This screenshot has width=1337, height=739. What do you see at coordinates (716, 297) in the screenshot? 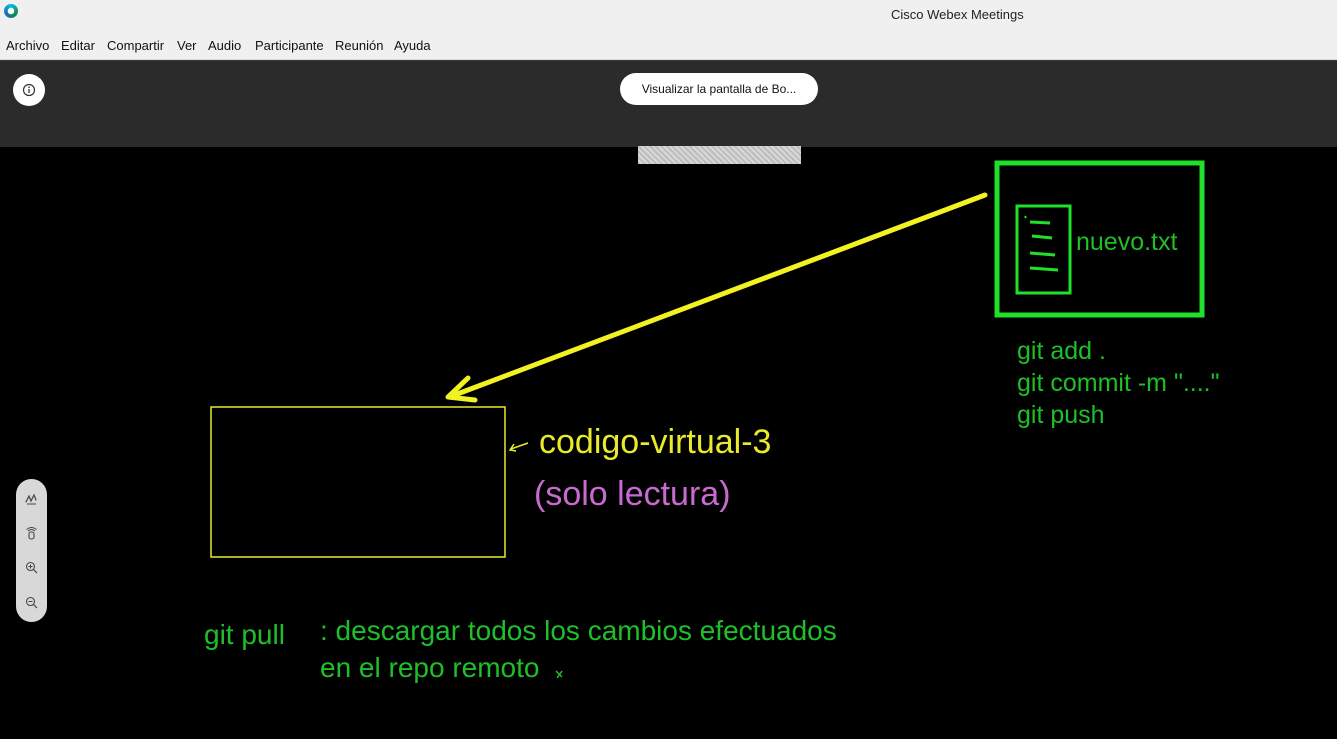
I see `push-arrow` at bounding box center [716, 297].